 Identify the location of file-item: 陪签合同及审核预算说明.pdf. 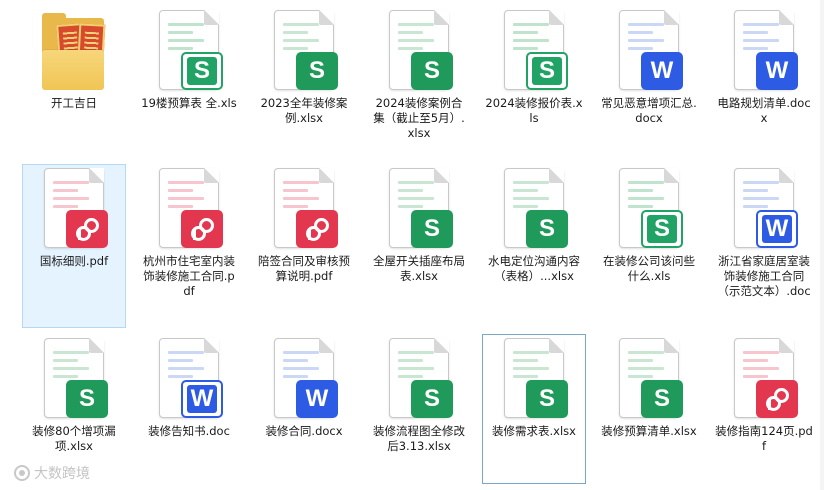
(304, 246).